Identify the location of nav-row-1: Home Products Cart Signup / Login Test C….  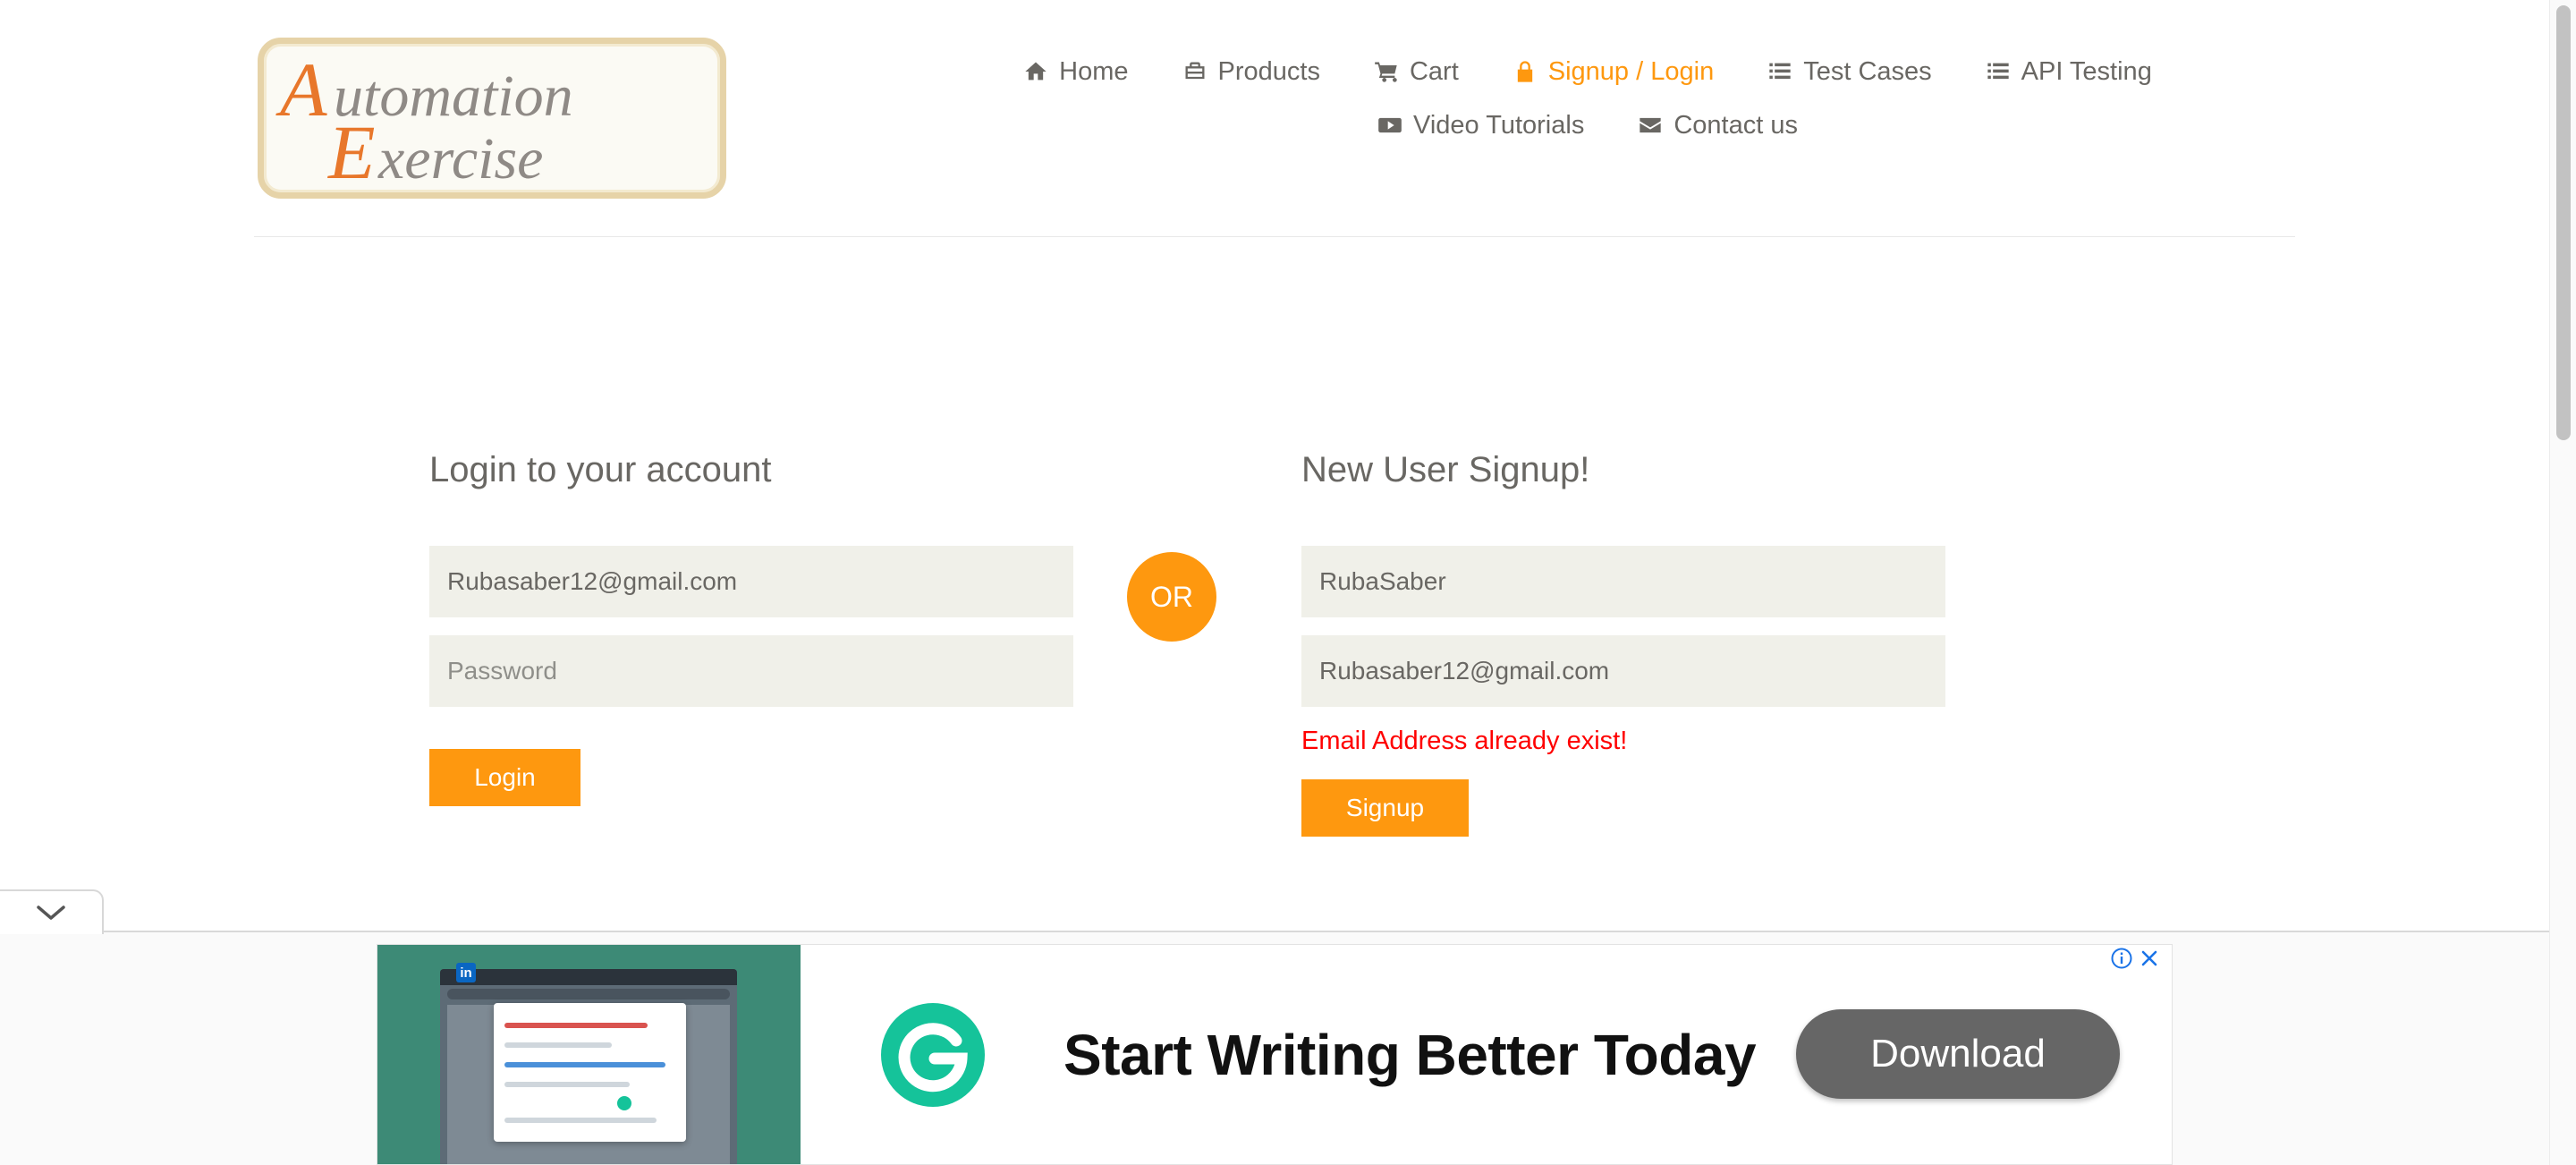
(1587, 71).